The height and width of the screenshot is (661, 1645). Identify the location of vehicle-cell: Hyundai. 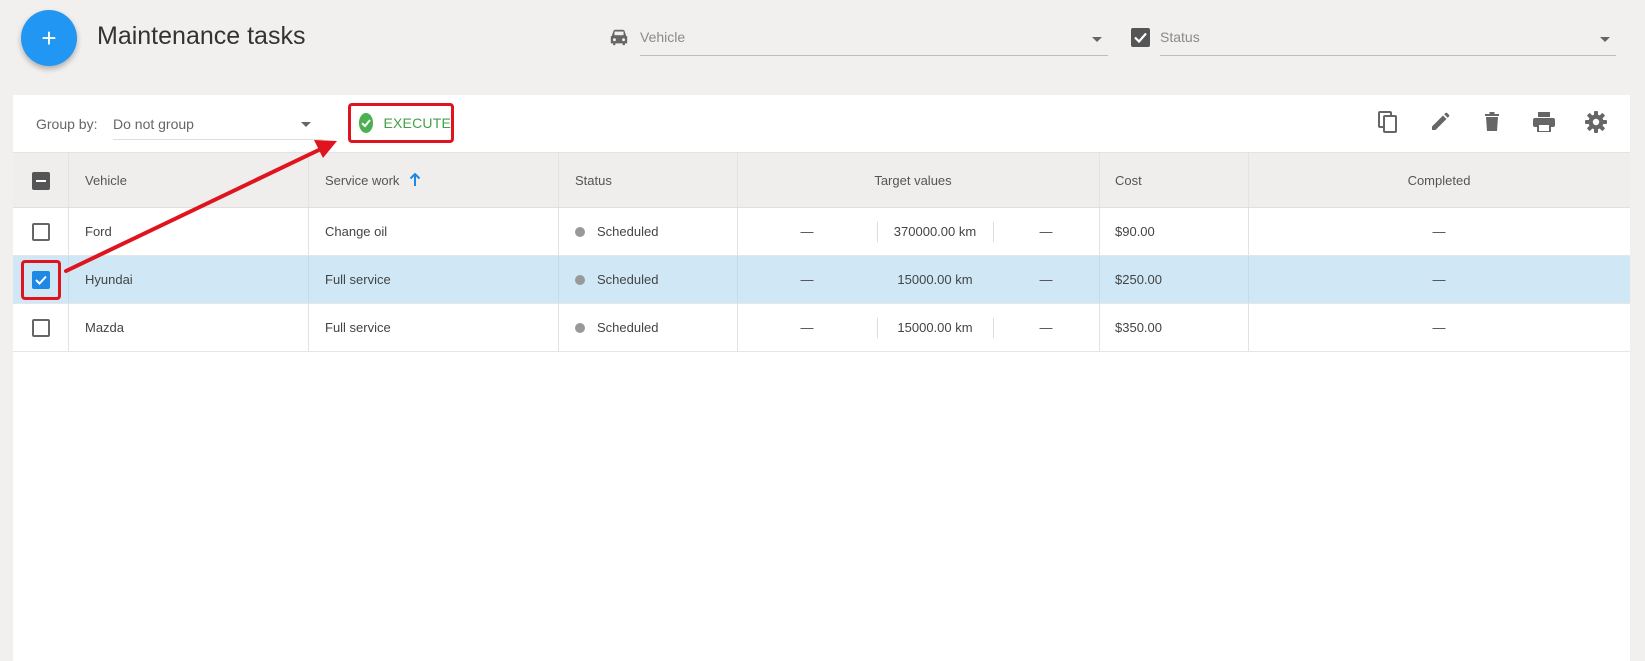
(109, 279).